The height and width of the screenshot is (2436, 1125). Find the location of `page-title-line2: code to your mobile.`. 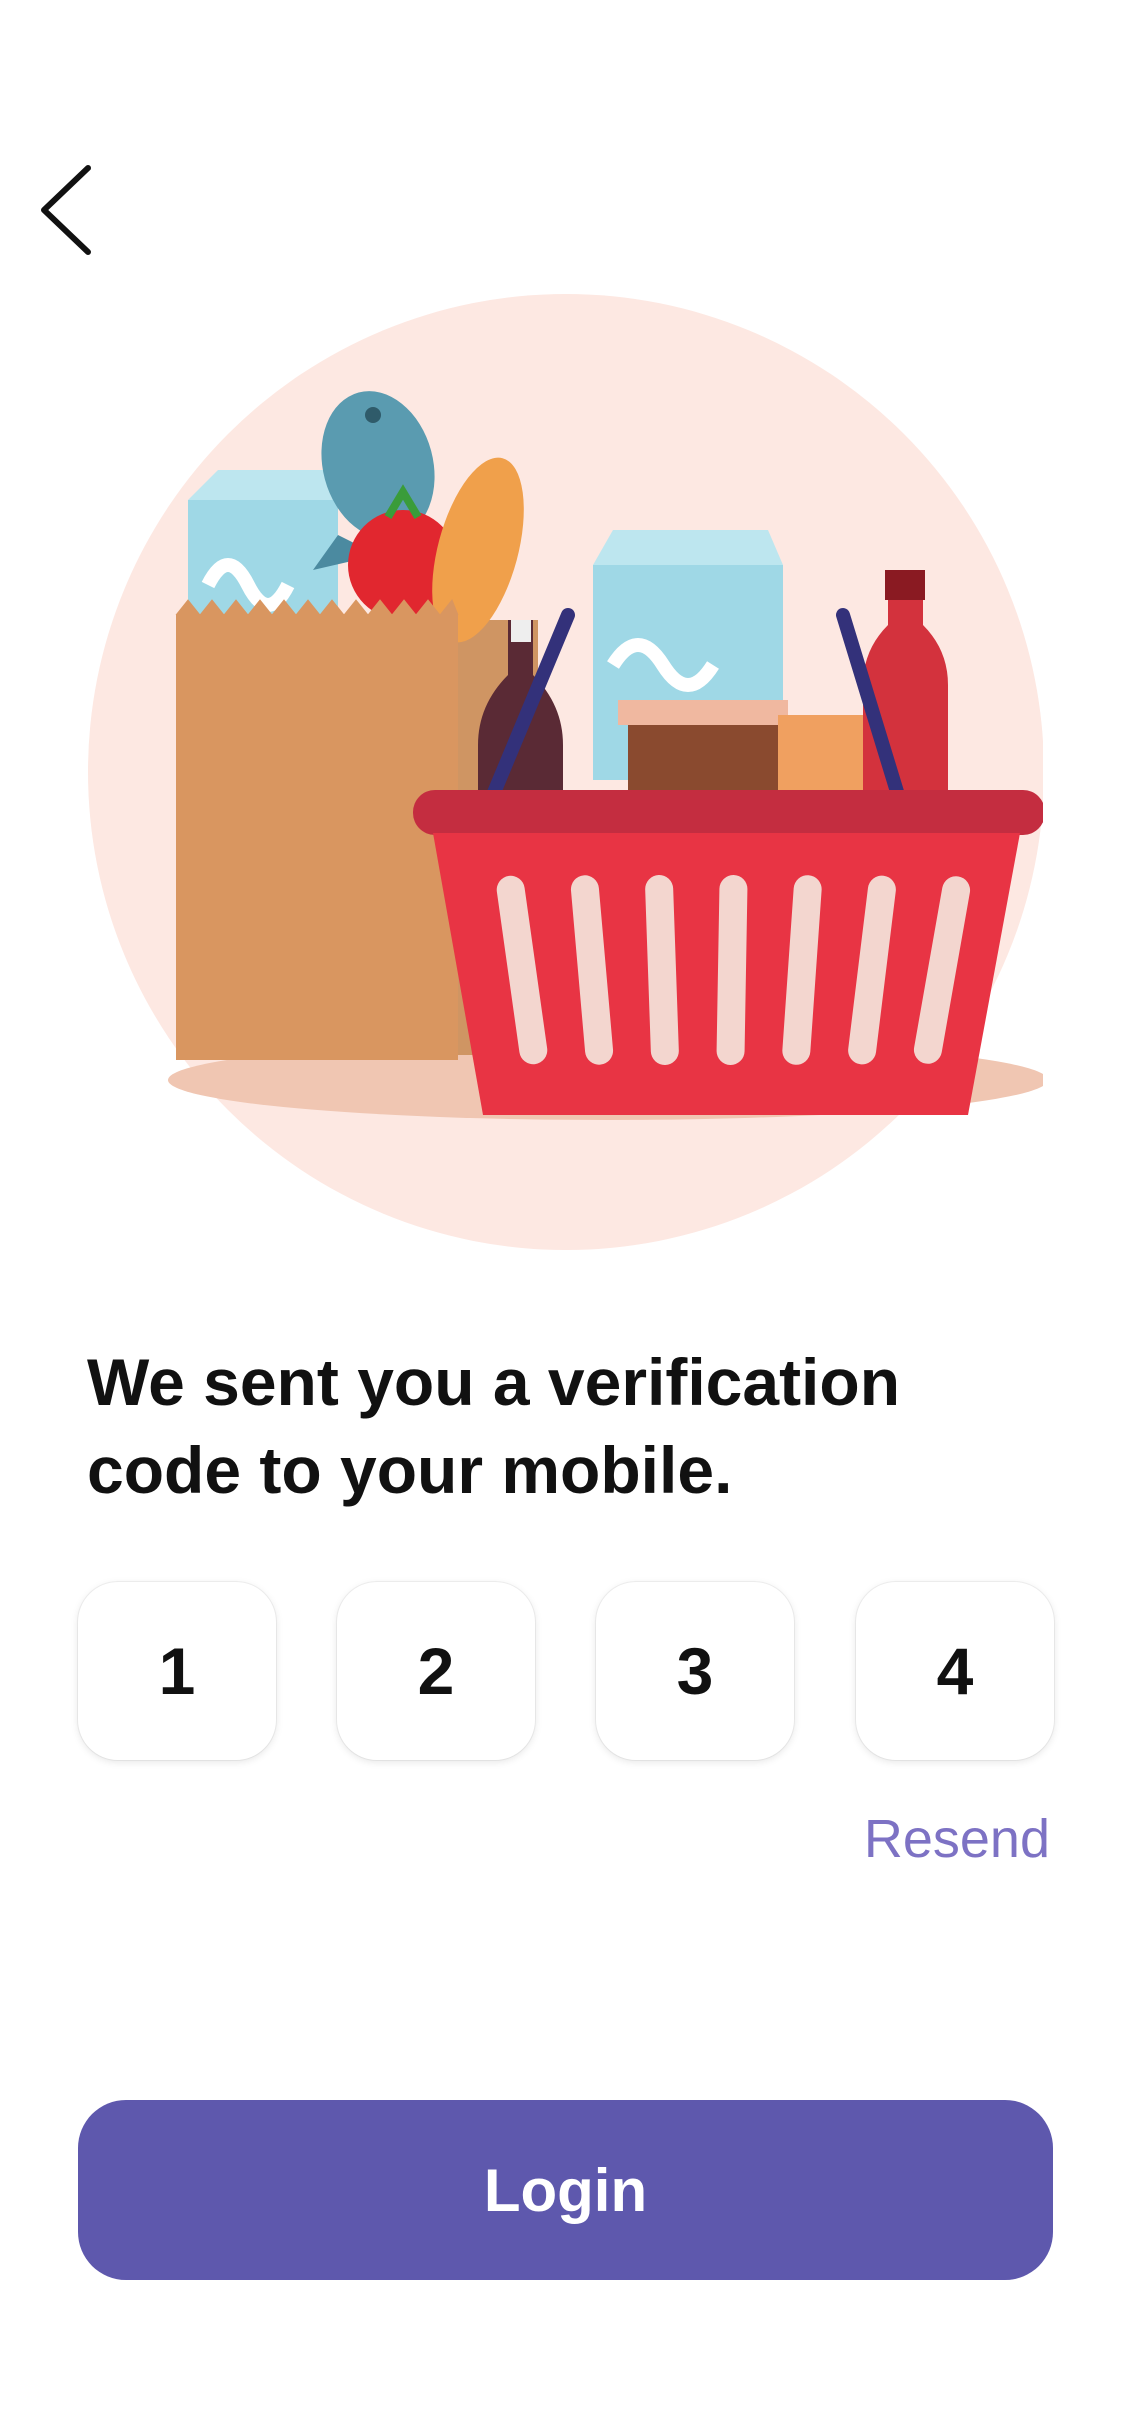

page-title-line2: code to your mobile. is located at coordinates (410, 1470).